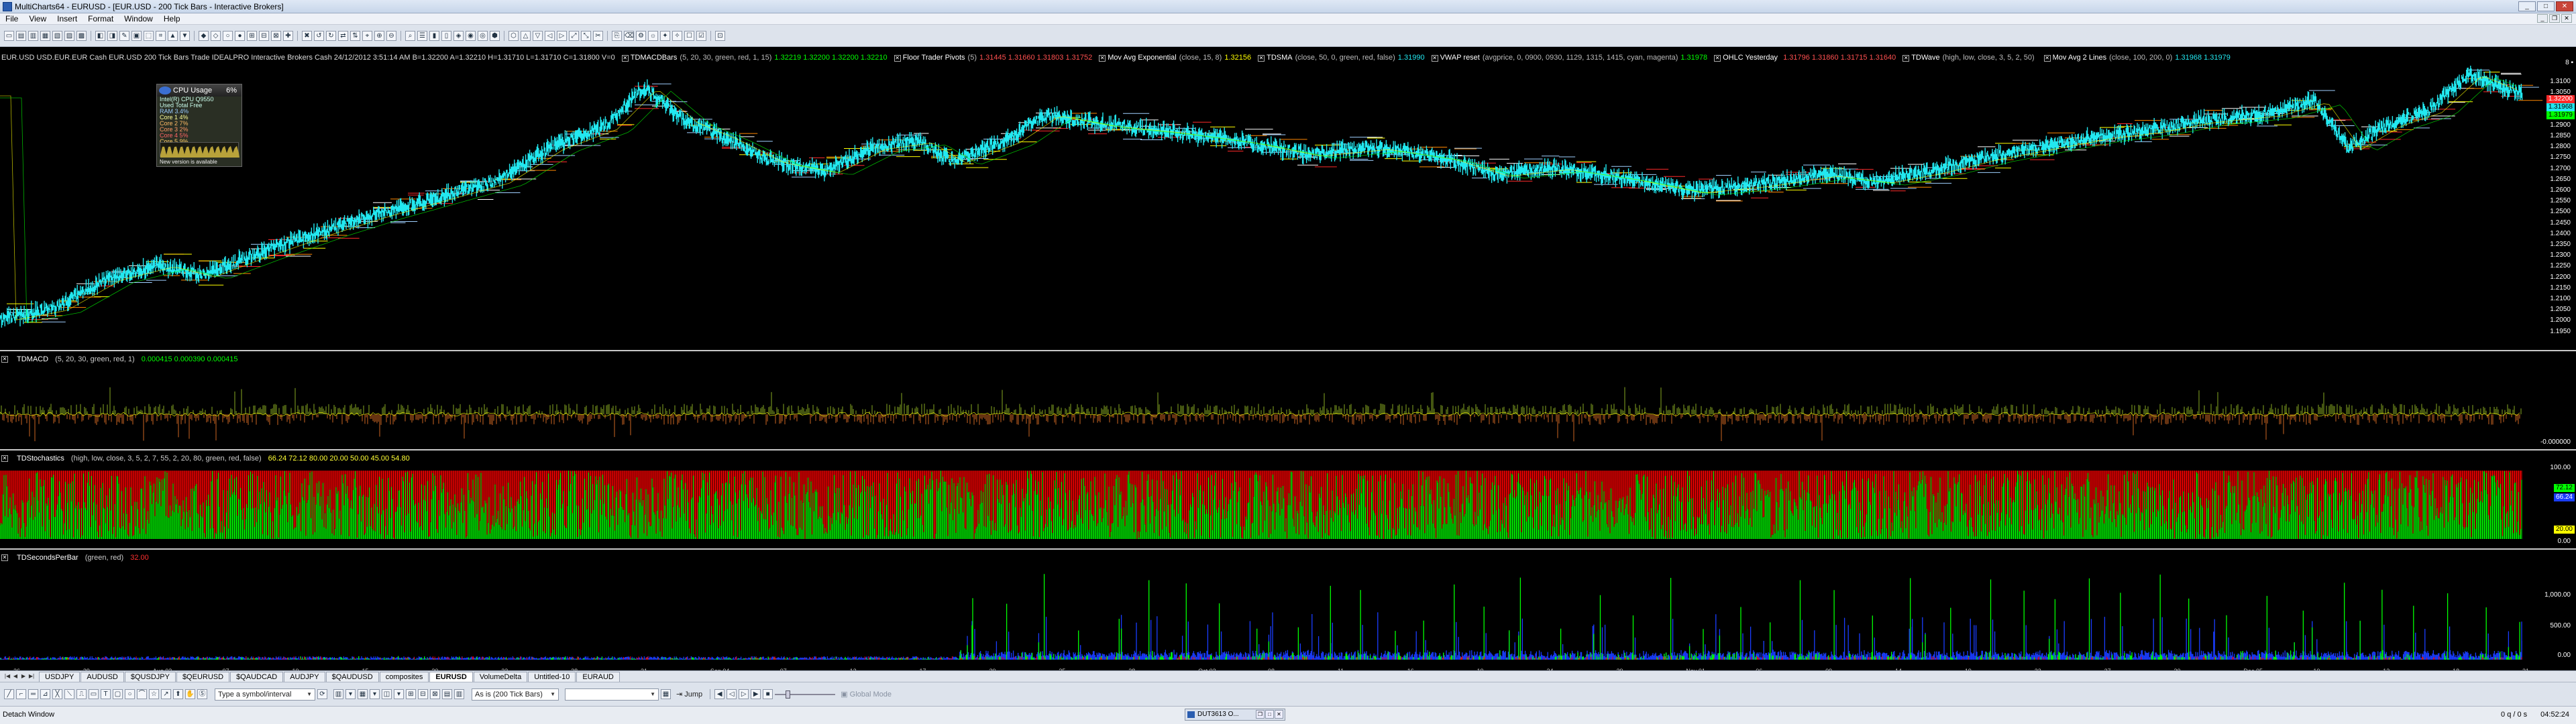  I want to click on cpu-footer: New version is available, so click(188, 162).